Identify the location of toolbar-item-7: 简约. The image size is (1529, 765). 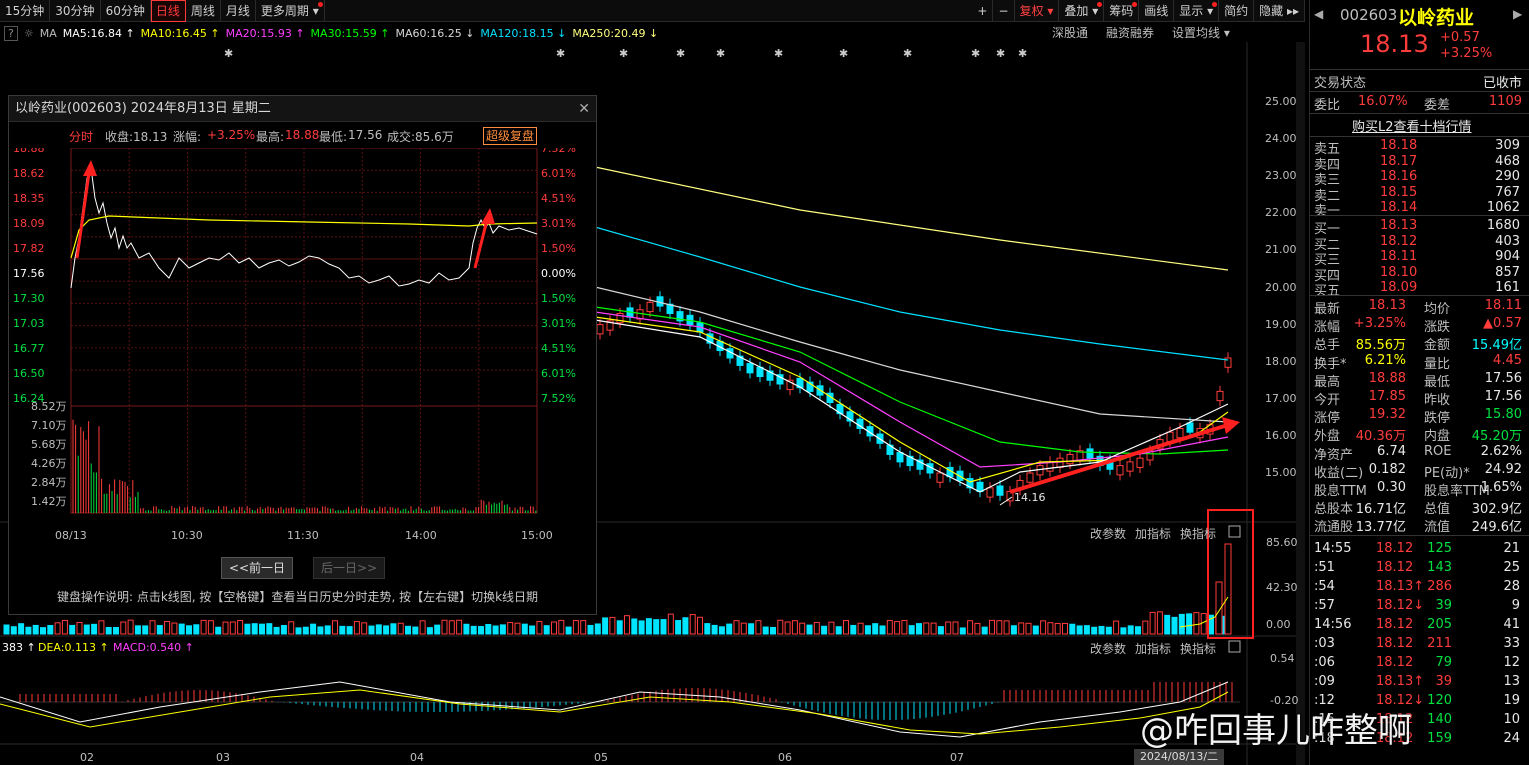
(1237, 11).